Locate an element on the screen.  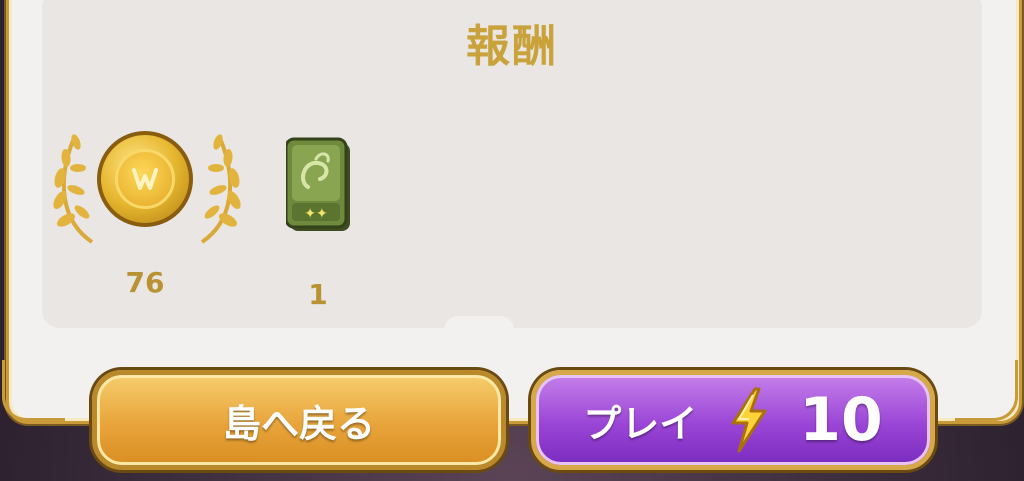
coin-emblem-icon is located at coordinates (145, 179).